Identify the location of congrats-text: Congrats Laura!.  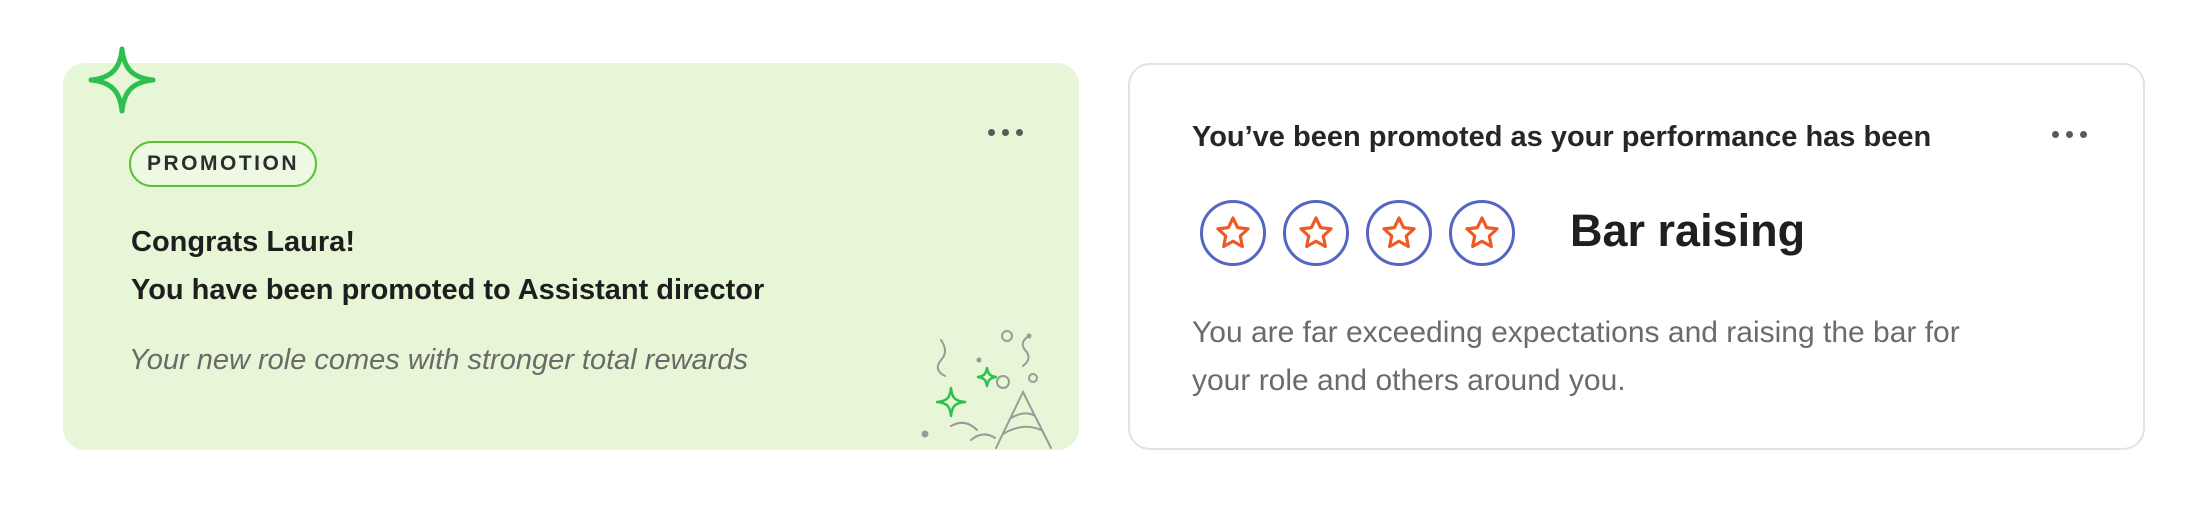
(243, 242).